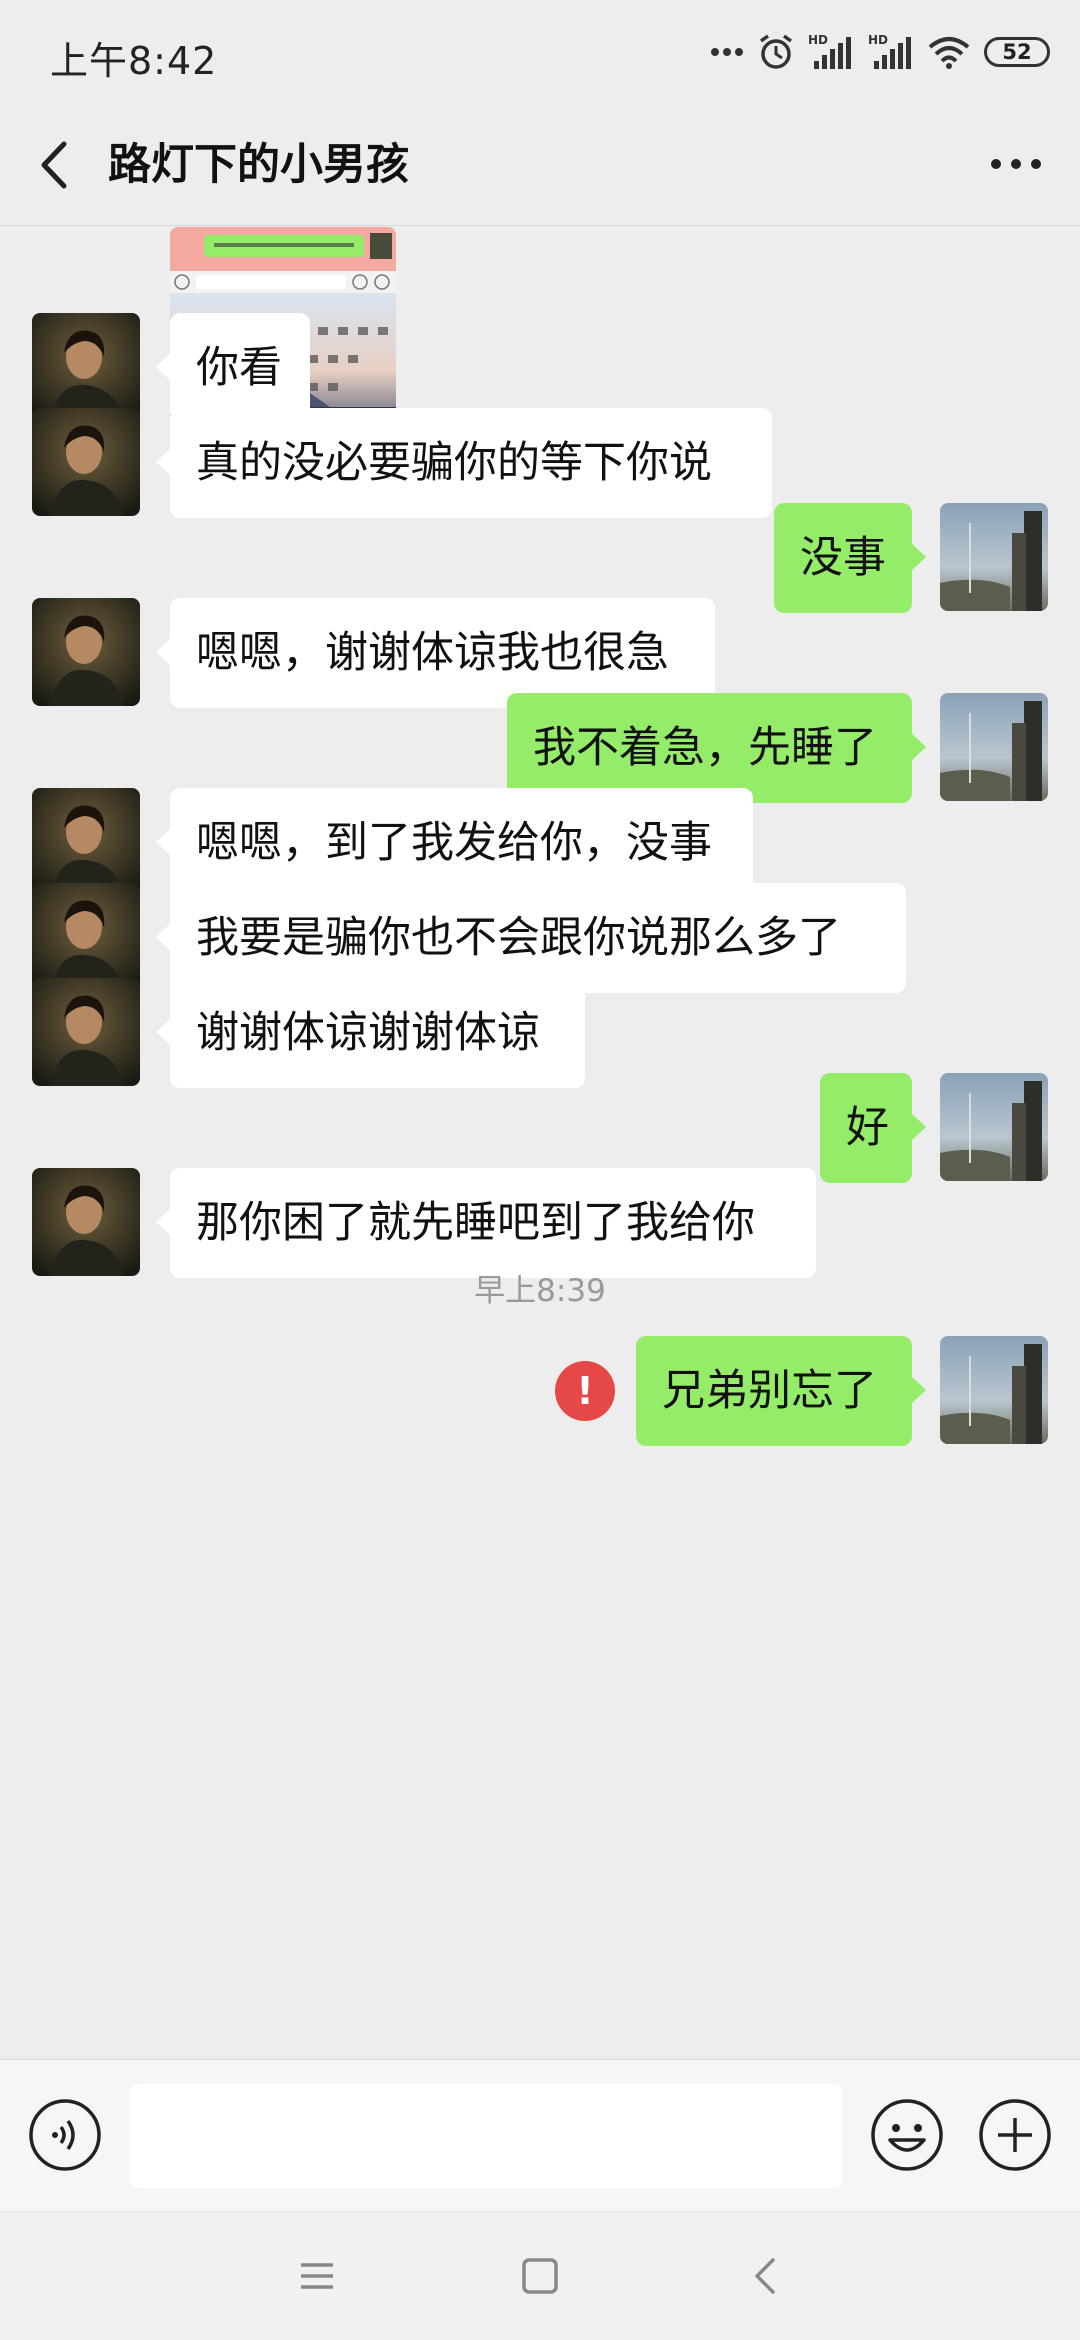 This screenshot has width=1080, height=2340. I want to click on message-bubble-in: 真的没必要骗你的等下你说, so click(464, 463).